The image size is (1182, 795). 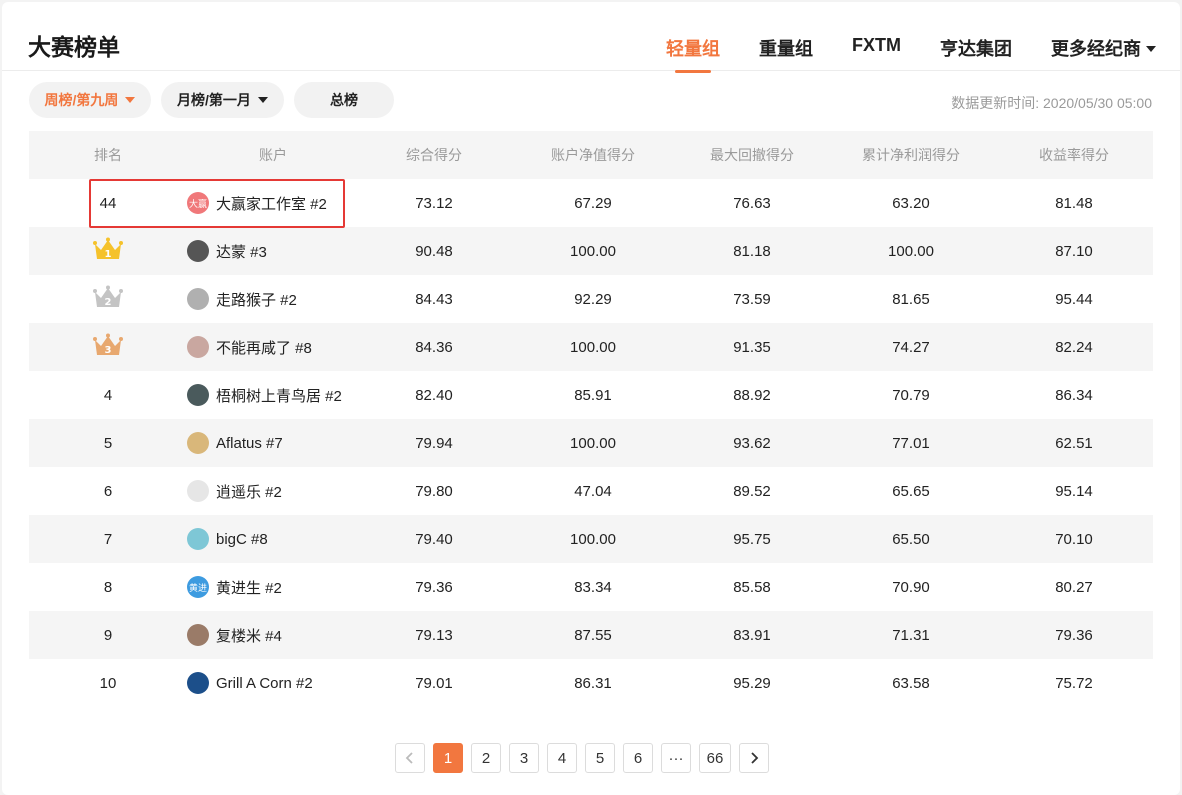 I want to click on account-cell: 梧桐树上青鸟居 #2, so click(x=273, y=395).